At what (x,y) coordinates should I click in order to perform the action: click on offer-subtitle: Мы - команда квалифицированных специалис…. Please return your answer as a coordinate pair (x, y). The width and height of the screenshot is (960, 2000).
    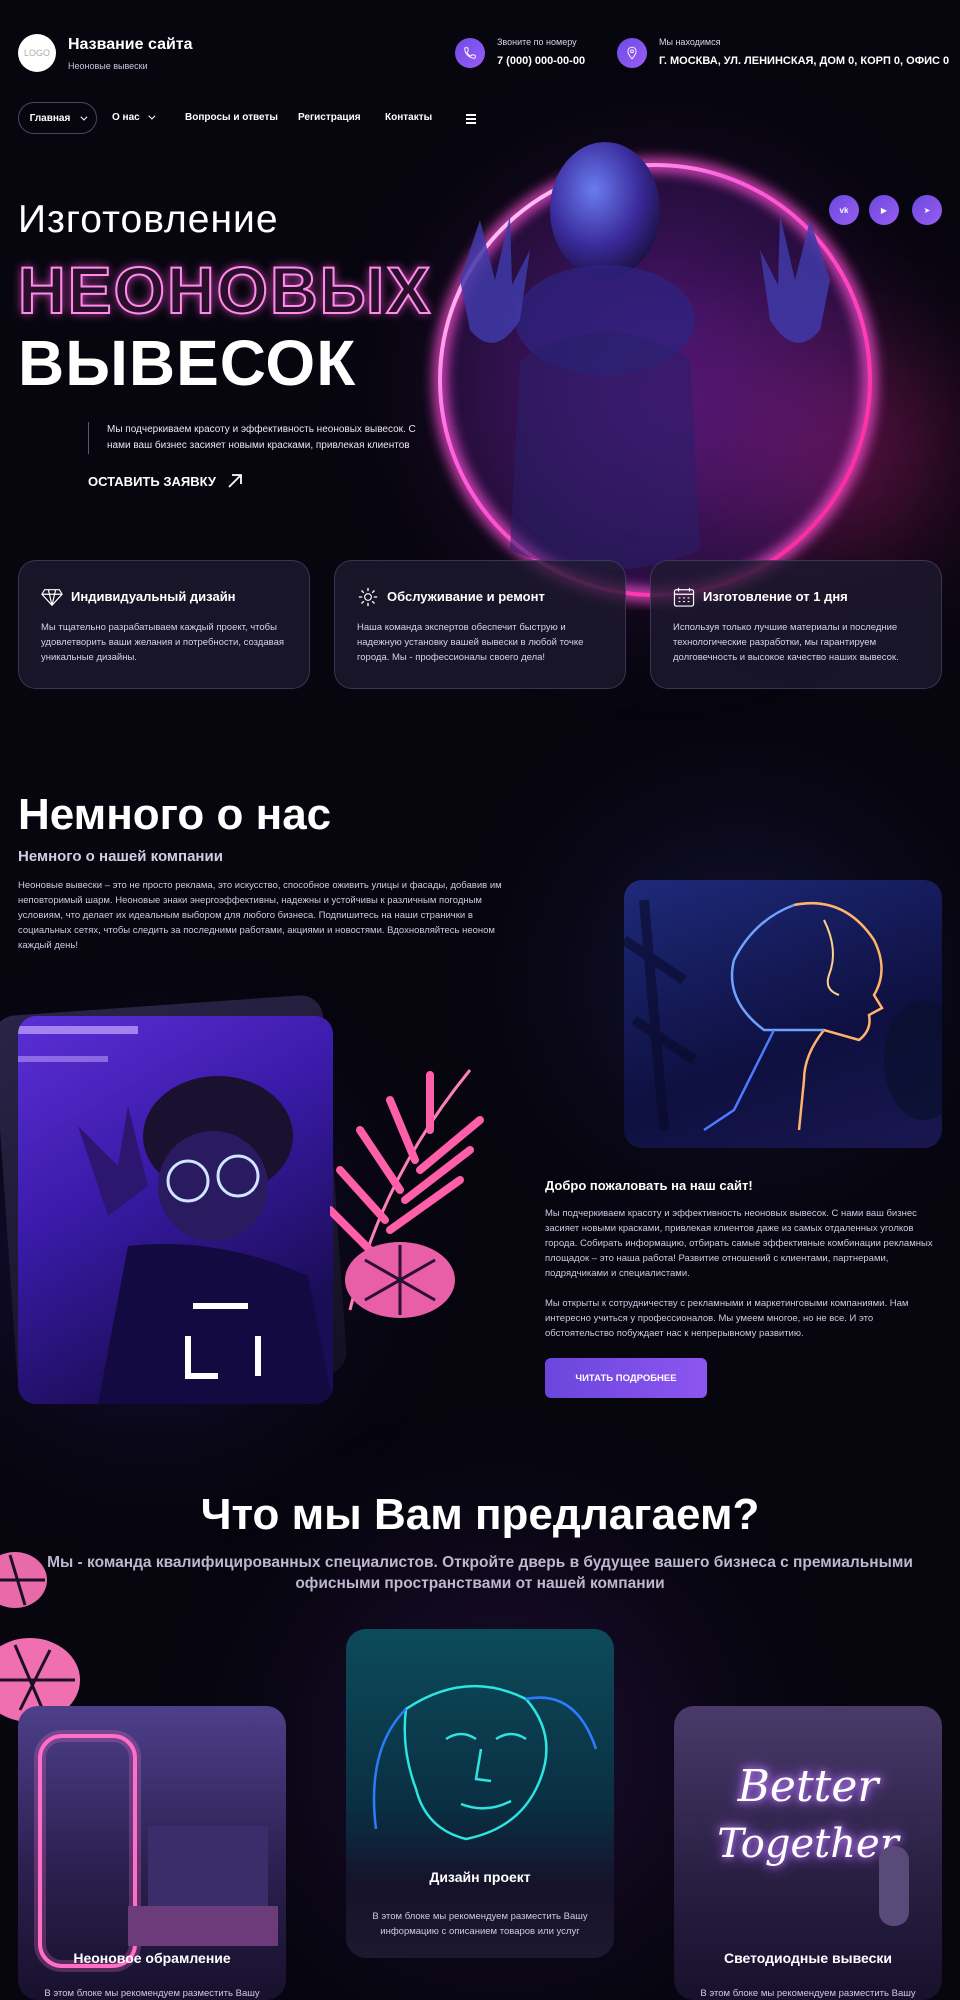
    Looking at the image, I should click on (480, 1573).